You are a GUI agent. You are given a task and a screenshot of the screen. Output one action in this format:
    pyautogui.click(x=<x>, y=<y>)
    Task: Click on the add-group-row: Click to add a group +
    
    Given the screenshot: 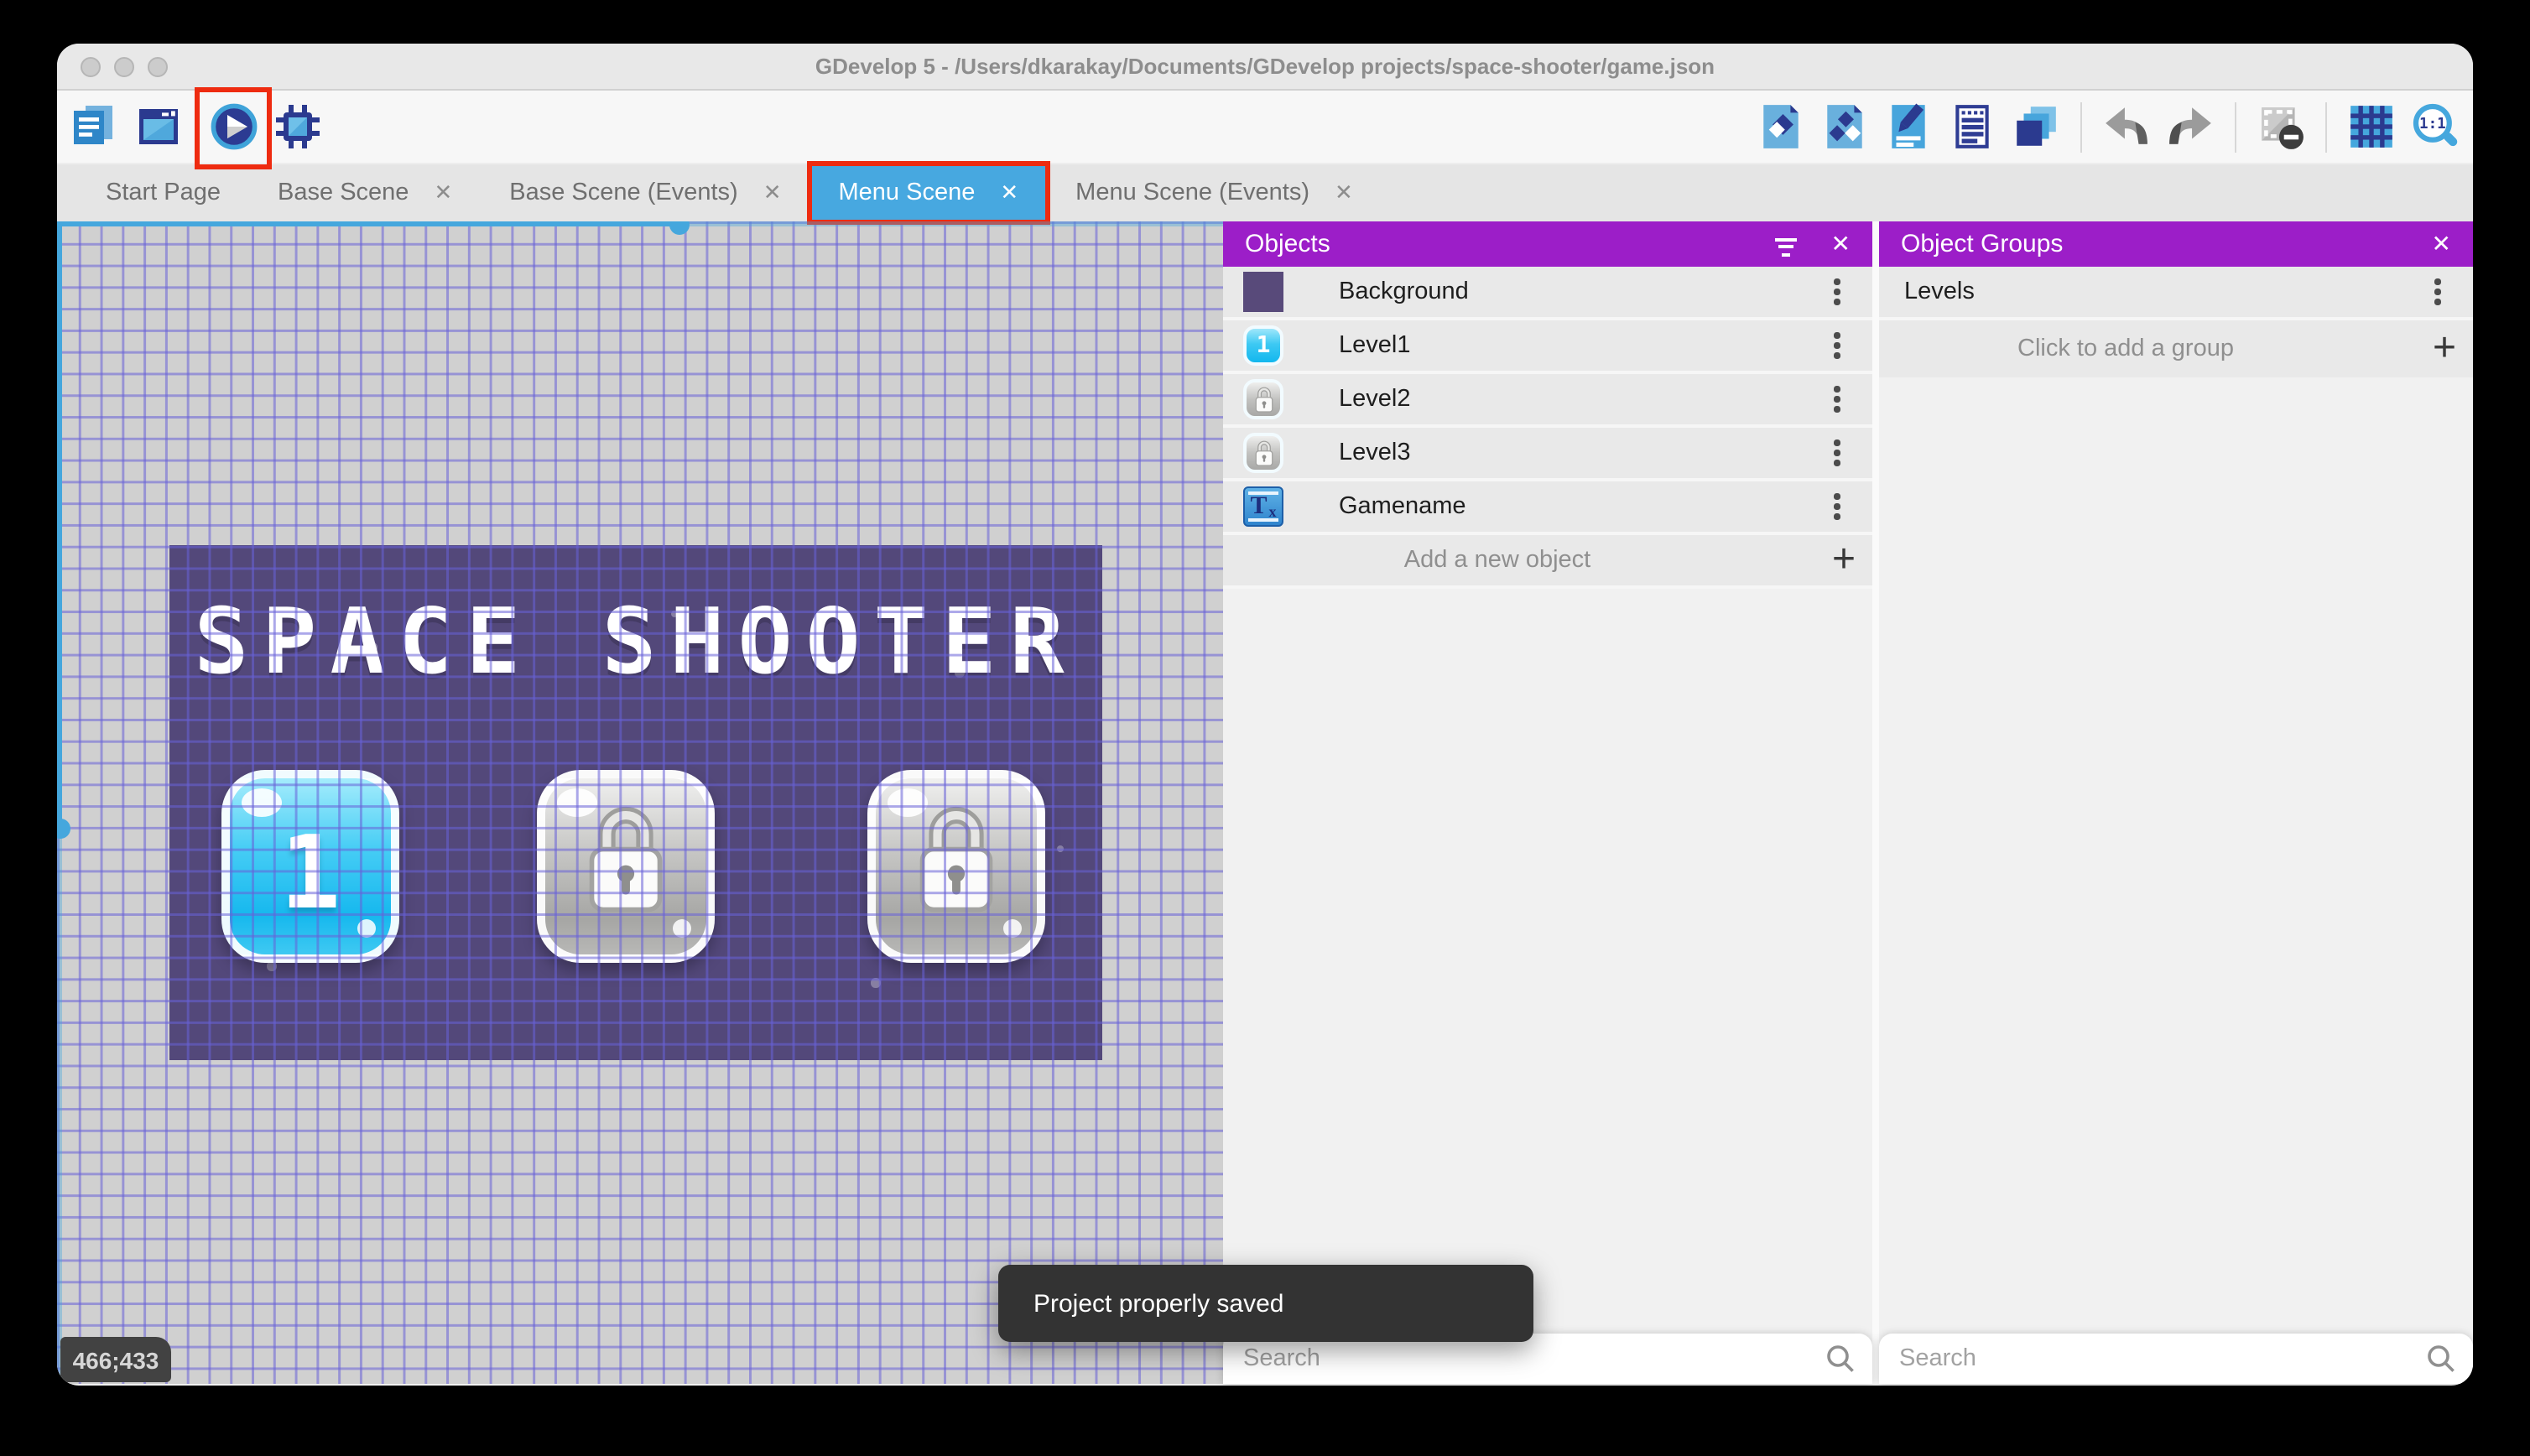 What is the action you would take?
    pyautogui.click(x=2176, y=348)
    